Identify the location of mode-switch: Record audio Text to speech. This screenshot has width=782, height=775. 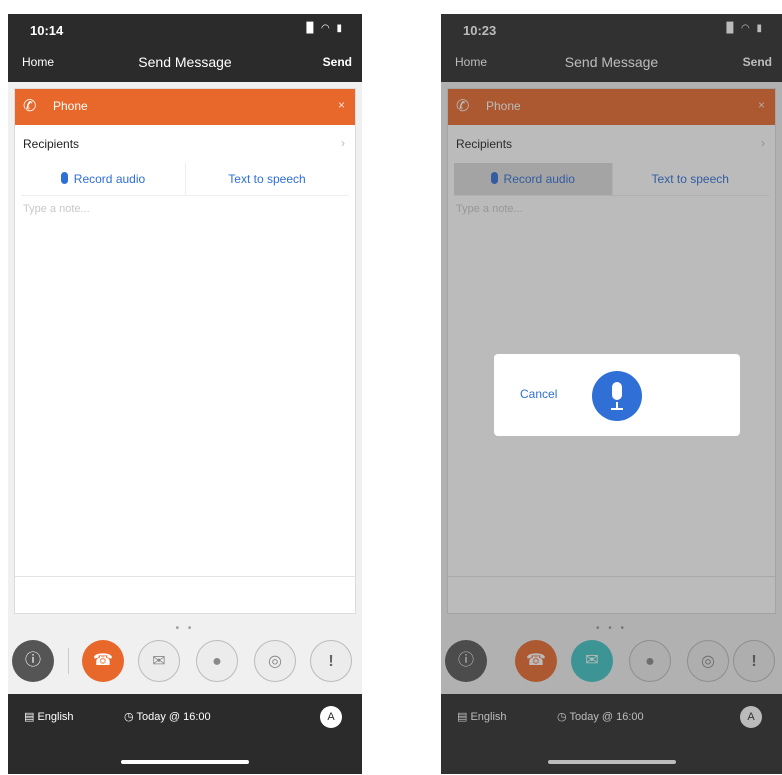
(185, 179).